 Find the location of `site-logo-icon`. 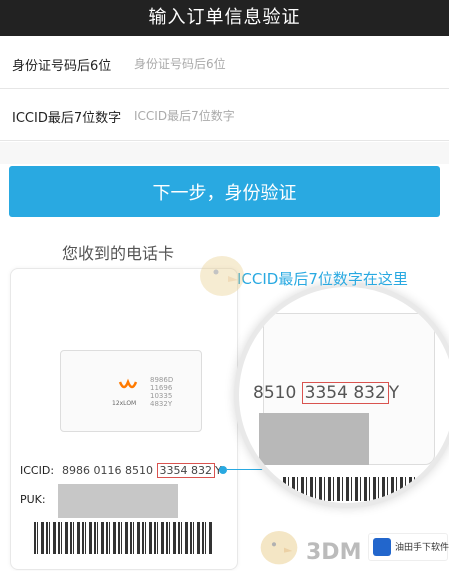

site-logo-icon is located at coordinates (382, 547).